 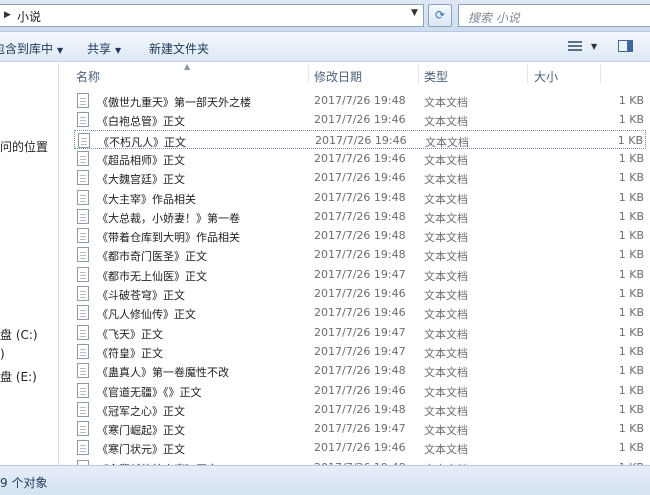 I want to click on column-header-name: 名称, so click(x=88, y=76).